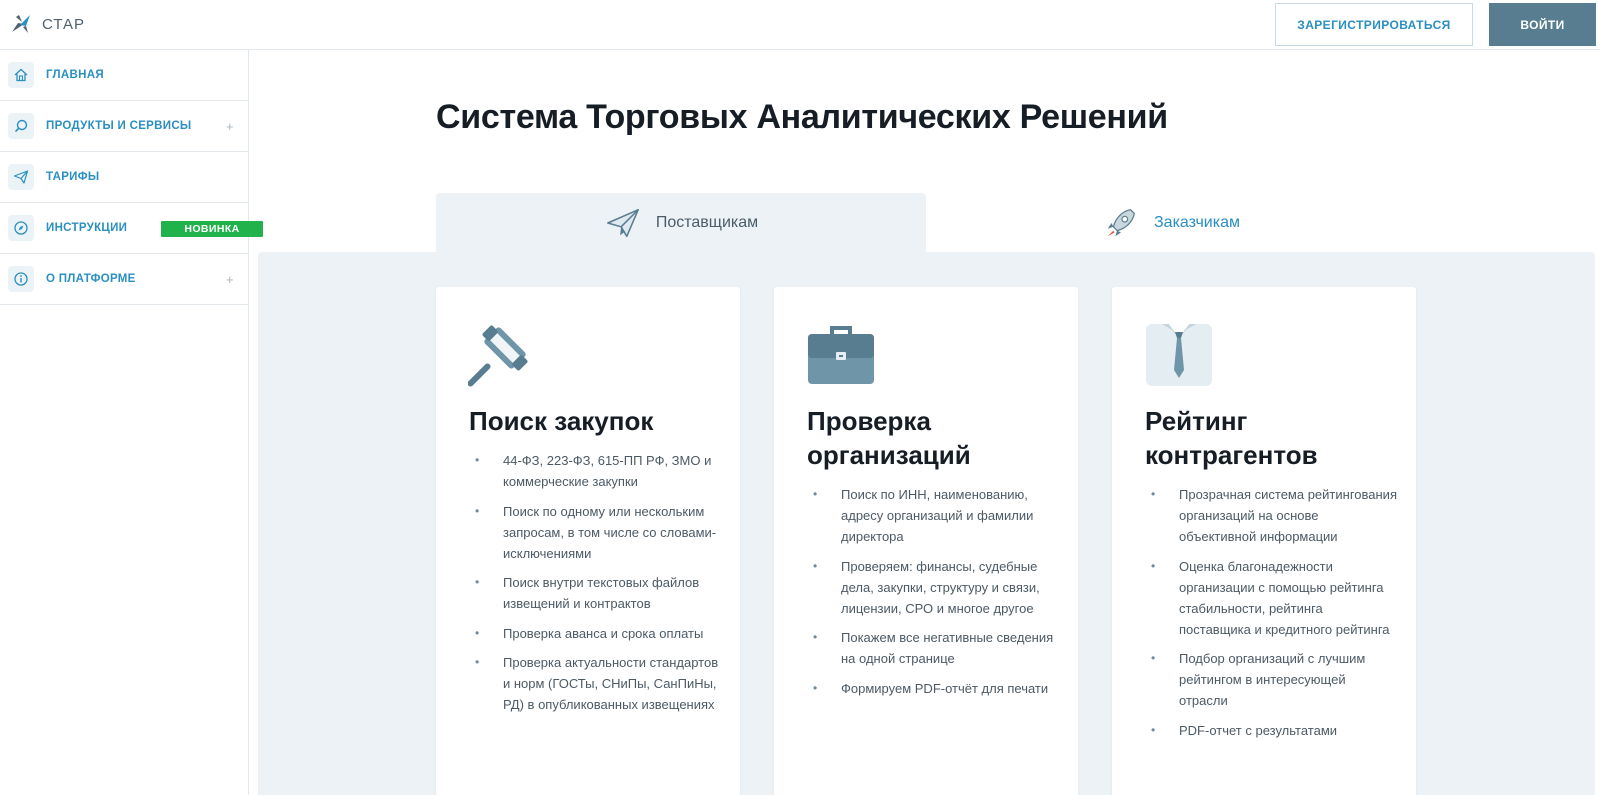 Image resolution: width=1600 pixels, height=795 pixels. What do you see at coordinates (596, 633) in the screenshot?
I see `list-item: Проверка аванса и срока оплаты` at bounding box center [596, 633].